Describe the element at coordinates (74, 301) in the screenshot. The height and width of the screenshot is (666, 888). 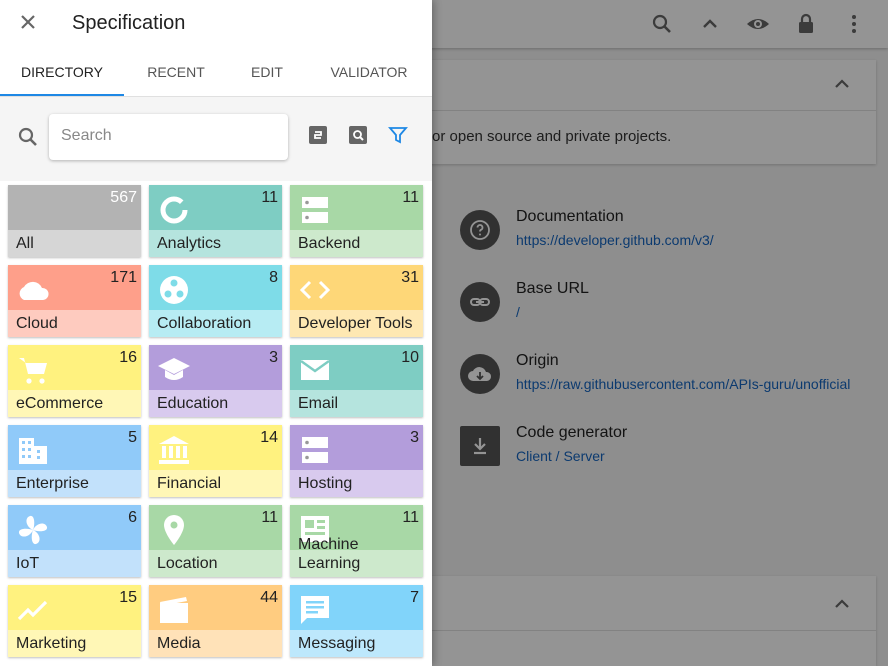
I see `category-tile: 171 Cloud` at that location.